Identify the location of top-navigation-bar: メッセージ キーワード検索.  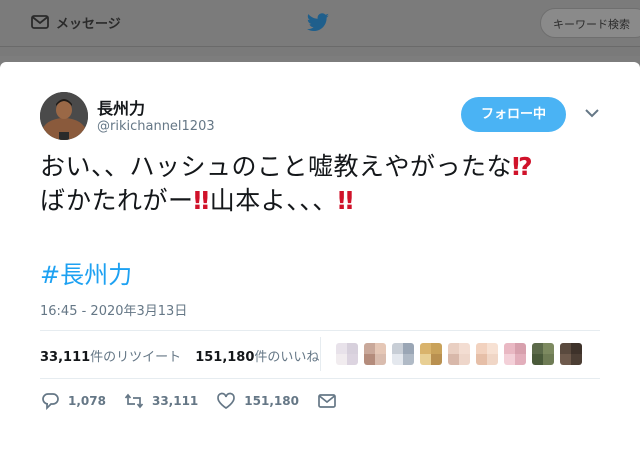
(320, 23).